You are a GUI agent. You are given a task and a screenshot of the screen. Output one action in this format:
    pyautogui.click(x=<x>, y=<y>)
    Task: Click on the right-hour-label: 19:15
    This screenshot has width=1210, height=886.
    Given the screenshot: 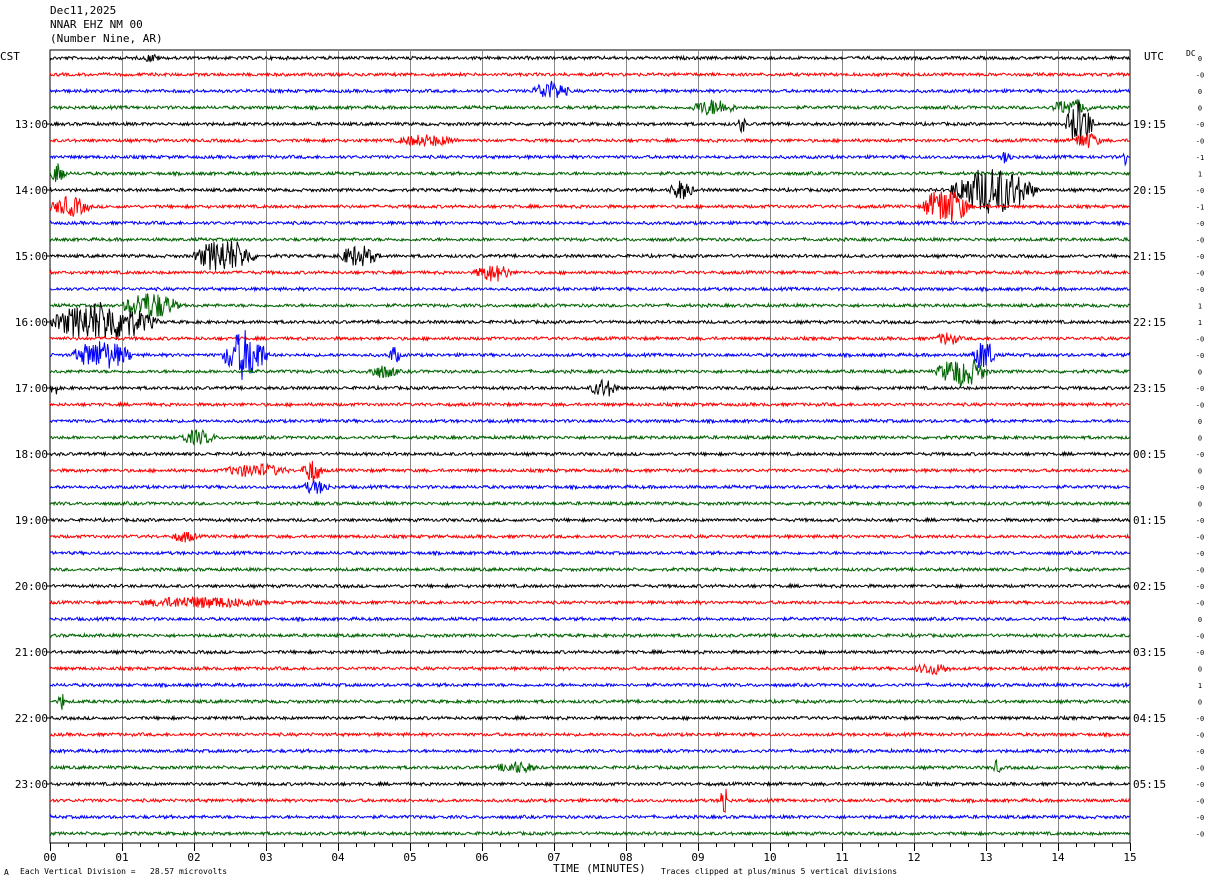 What is the action you would take?
    pyautogui.click(x=1149, y=124)
    